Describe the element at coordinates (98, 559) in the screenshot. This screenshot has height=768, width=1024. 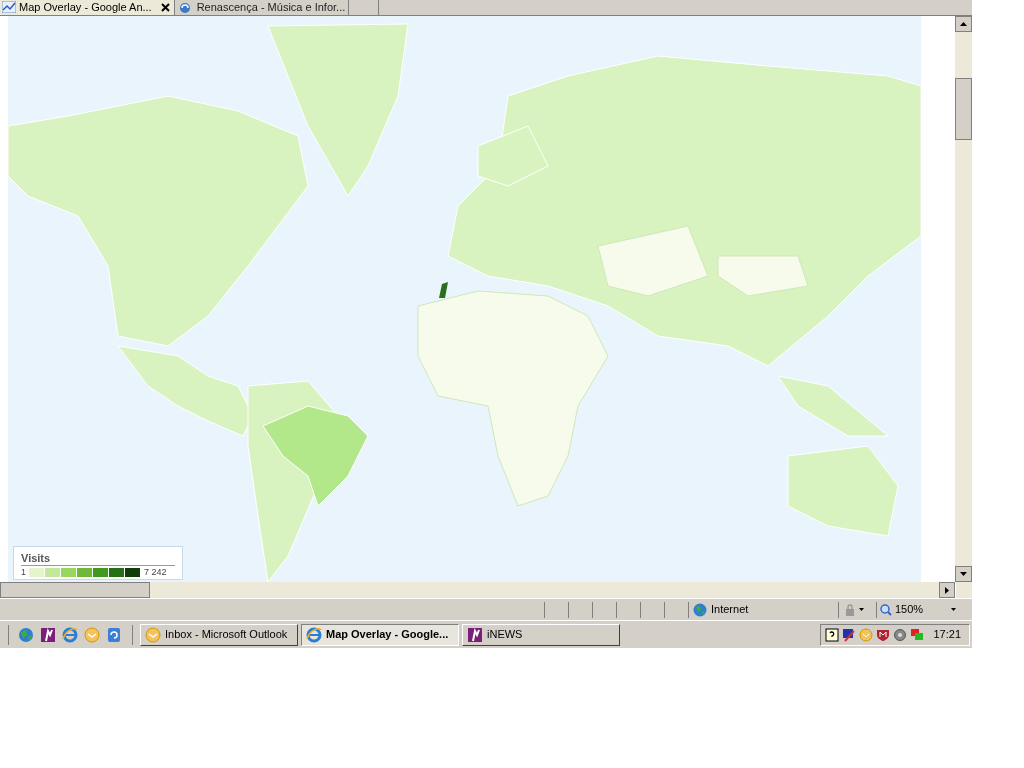
I see `legend-title: Visits` at that location.